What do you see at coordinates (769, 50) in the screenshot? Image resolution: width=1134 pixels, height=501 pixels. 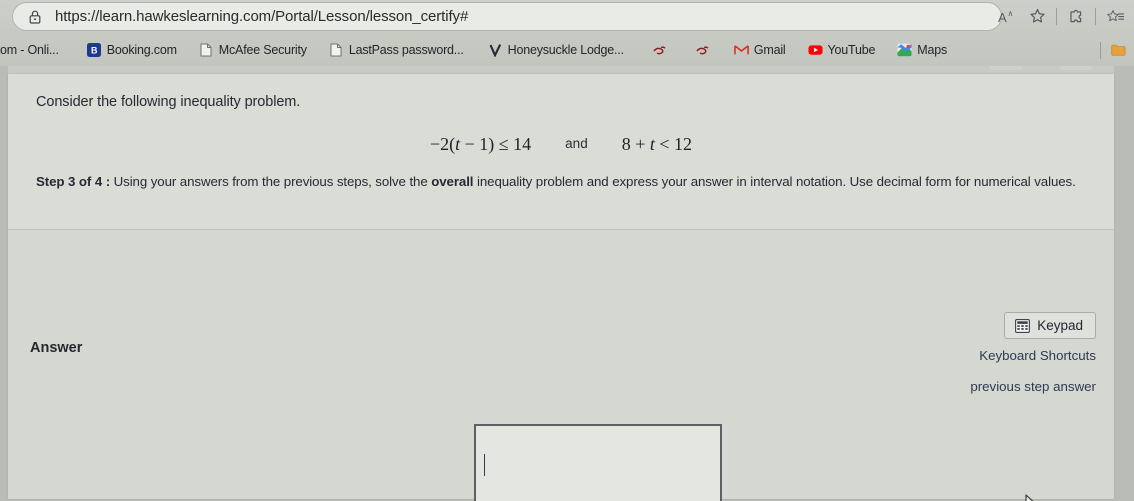 I see `bookmark-label: Gmail` at bounding box center [769, 50].